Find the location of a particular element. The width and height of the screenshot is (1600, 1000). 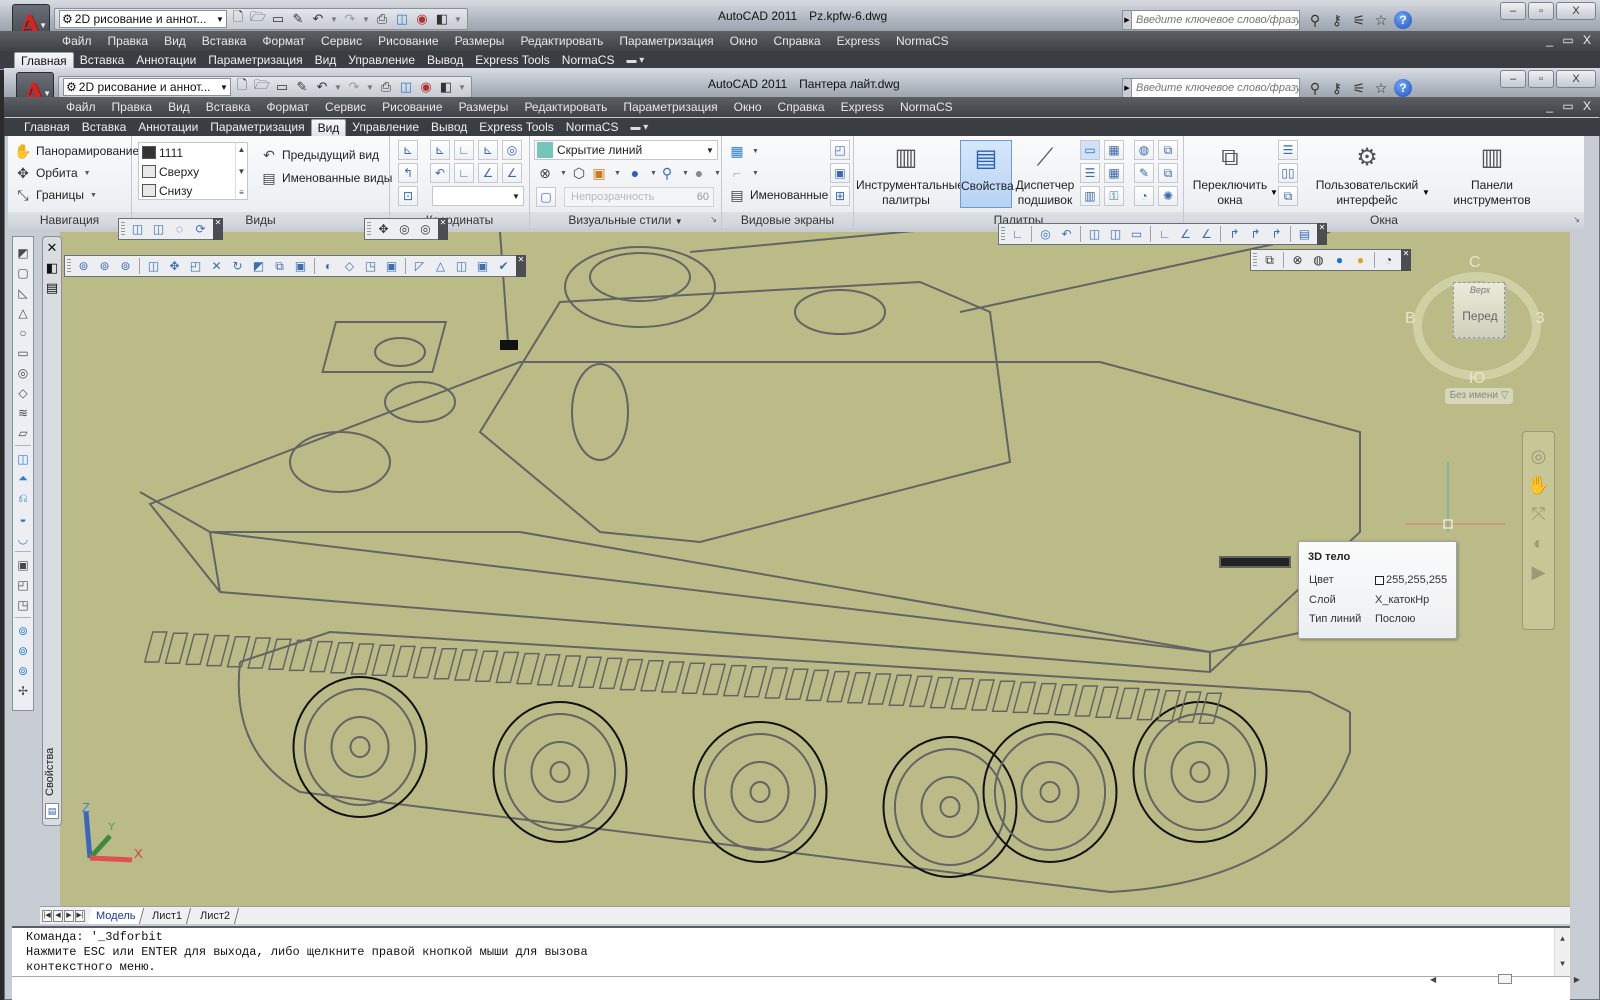

views-gallery: 1111 Сверху Снизу ▲ ▼ ≡ is located at coordinates (193, 171).